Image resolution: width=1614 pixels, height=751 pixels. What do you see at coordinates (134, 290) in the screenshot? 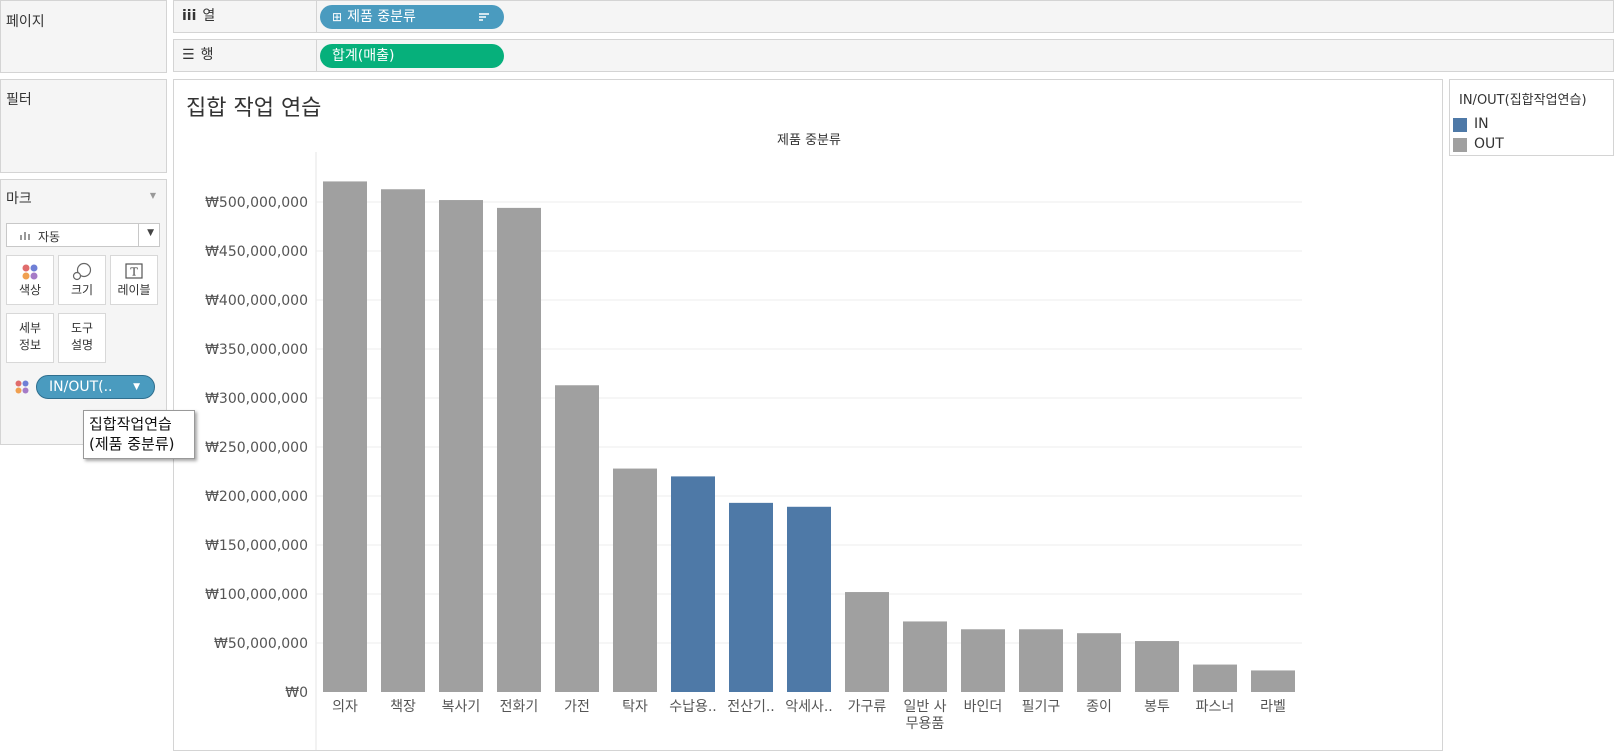
I see `label-button-label: 레이블` at bounding box center [134, 290].